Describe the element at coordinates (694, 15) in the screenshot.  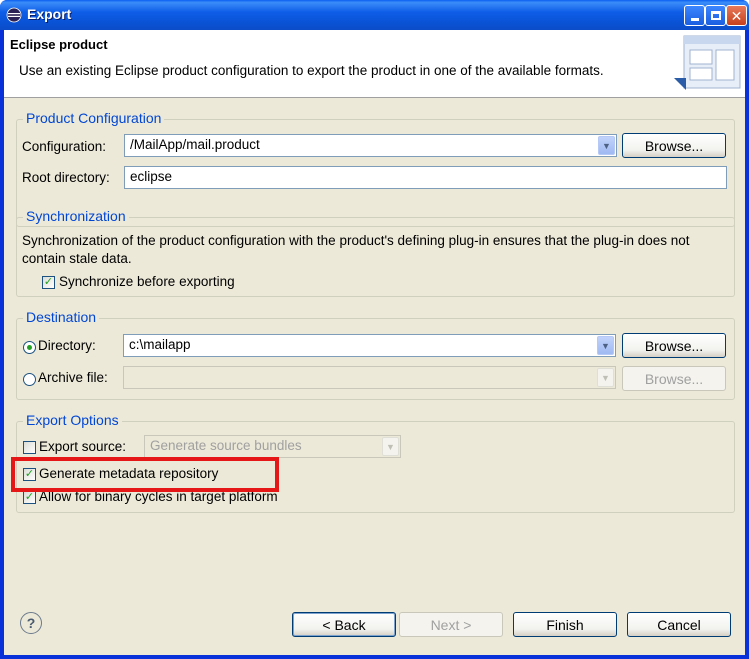
I see `minimize-button` at that location.